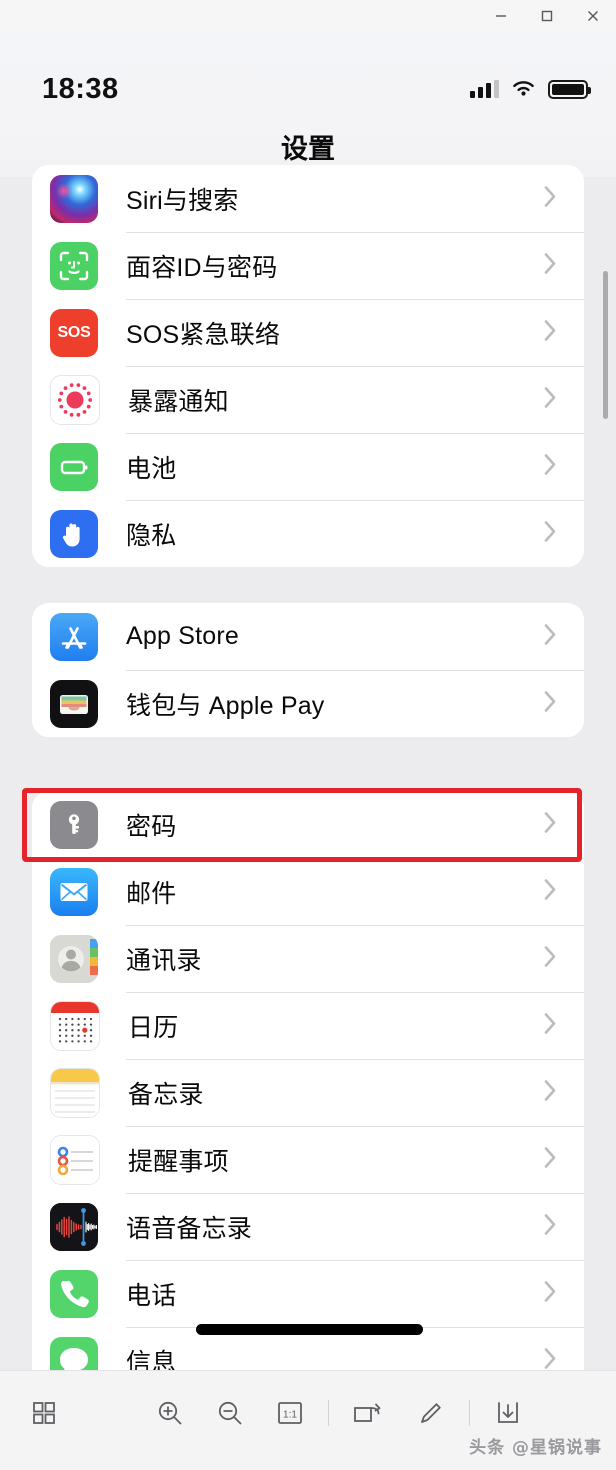 The height and width of the screenshot is (1470, 616). Describe the element at coordinates (74, 198) in the screenshot. I see `siri-icon` at that location.